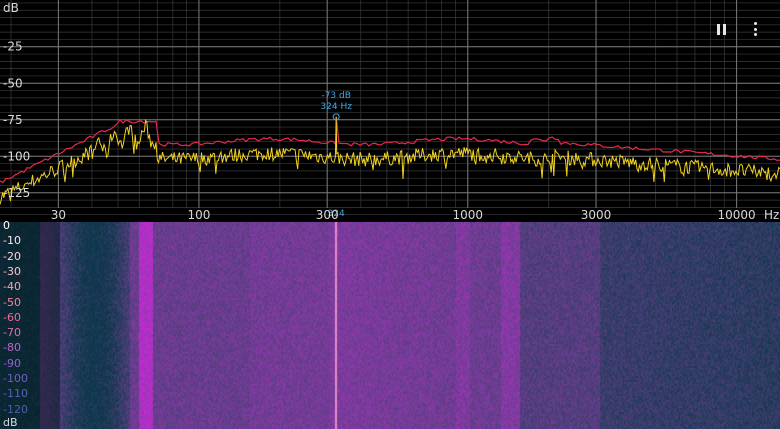 The width and height of the screenshot is (780, 429). I want to click on level-tick-label: -80, so click(12, 348).